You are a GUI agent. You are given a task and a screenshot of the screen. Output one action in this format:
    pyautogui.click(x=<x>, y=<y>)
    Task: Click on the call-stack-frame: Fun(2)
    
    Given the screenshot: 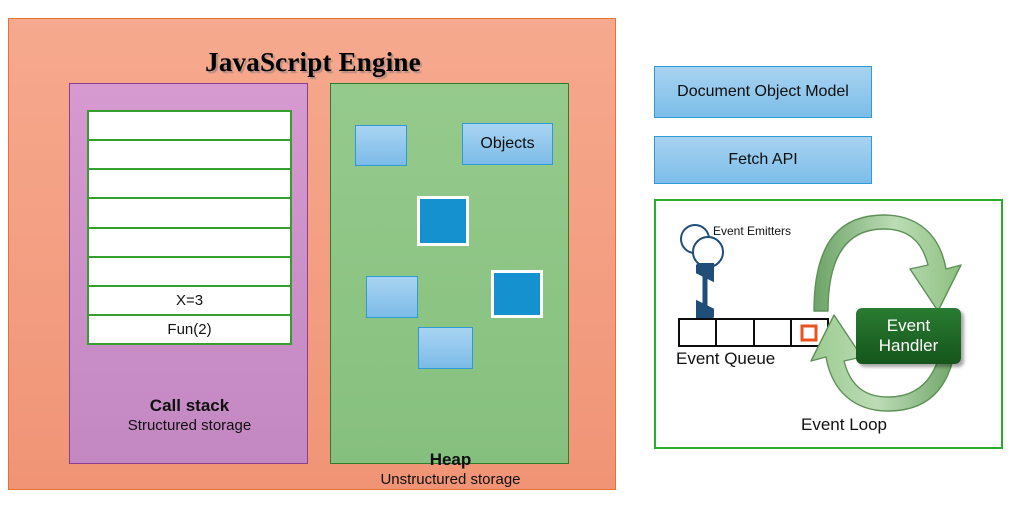 What is the action you would take?
    pyautogui.click(x=189, y=329)
    